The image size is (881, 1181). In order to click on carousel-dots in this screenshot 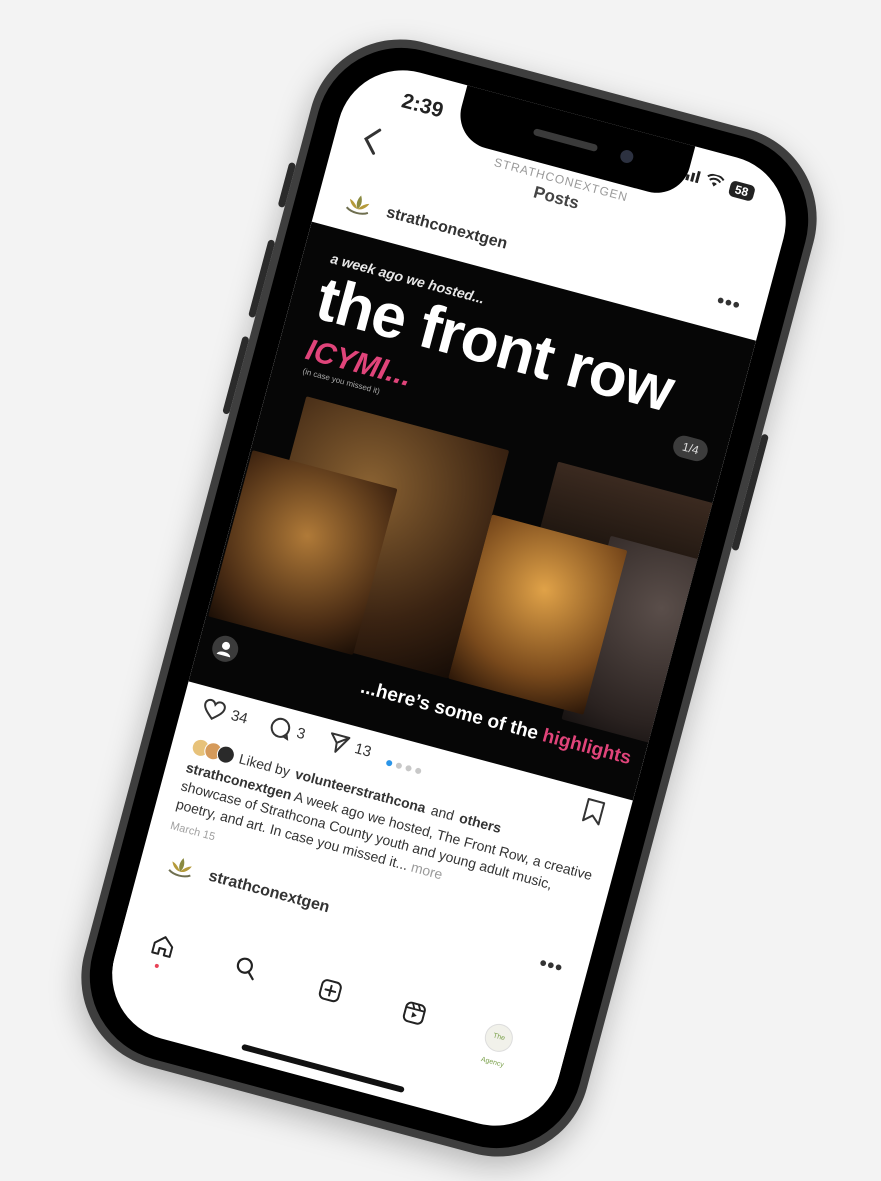, I will do `click(403, 767)`.